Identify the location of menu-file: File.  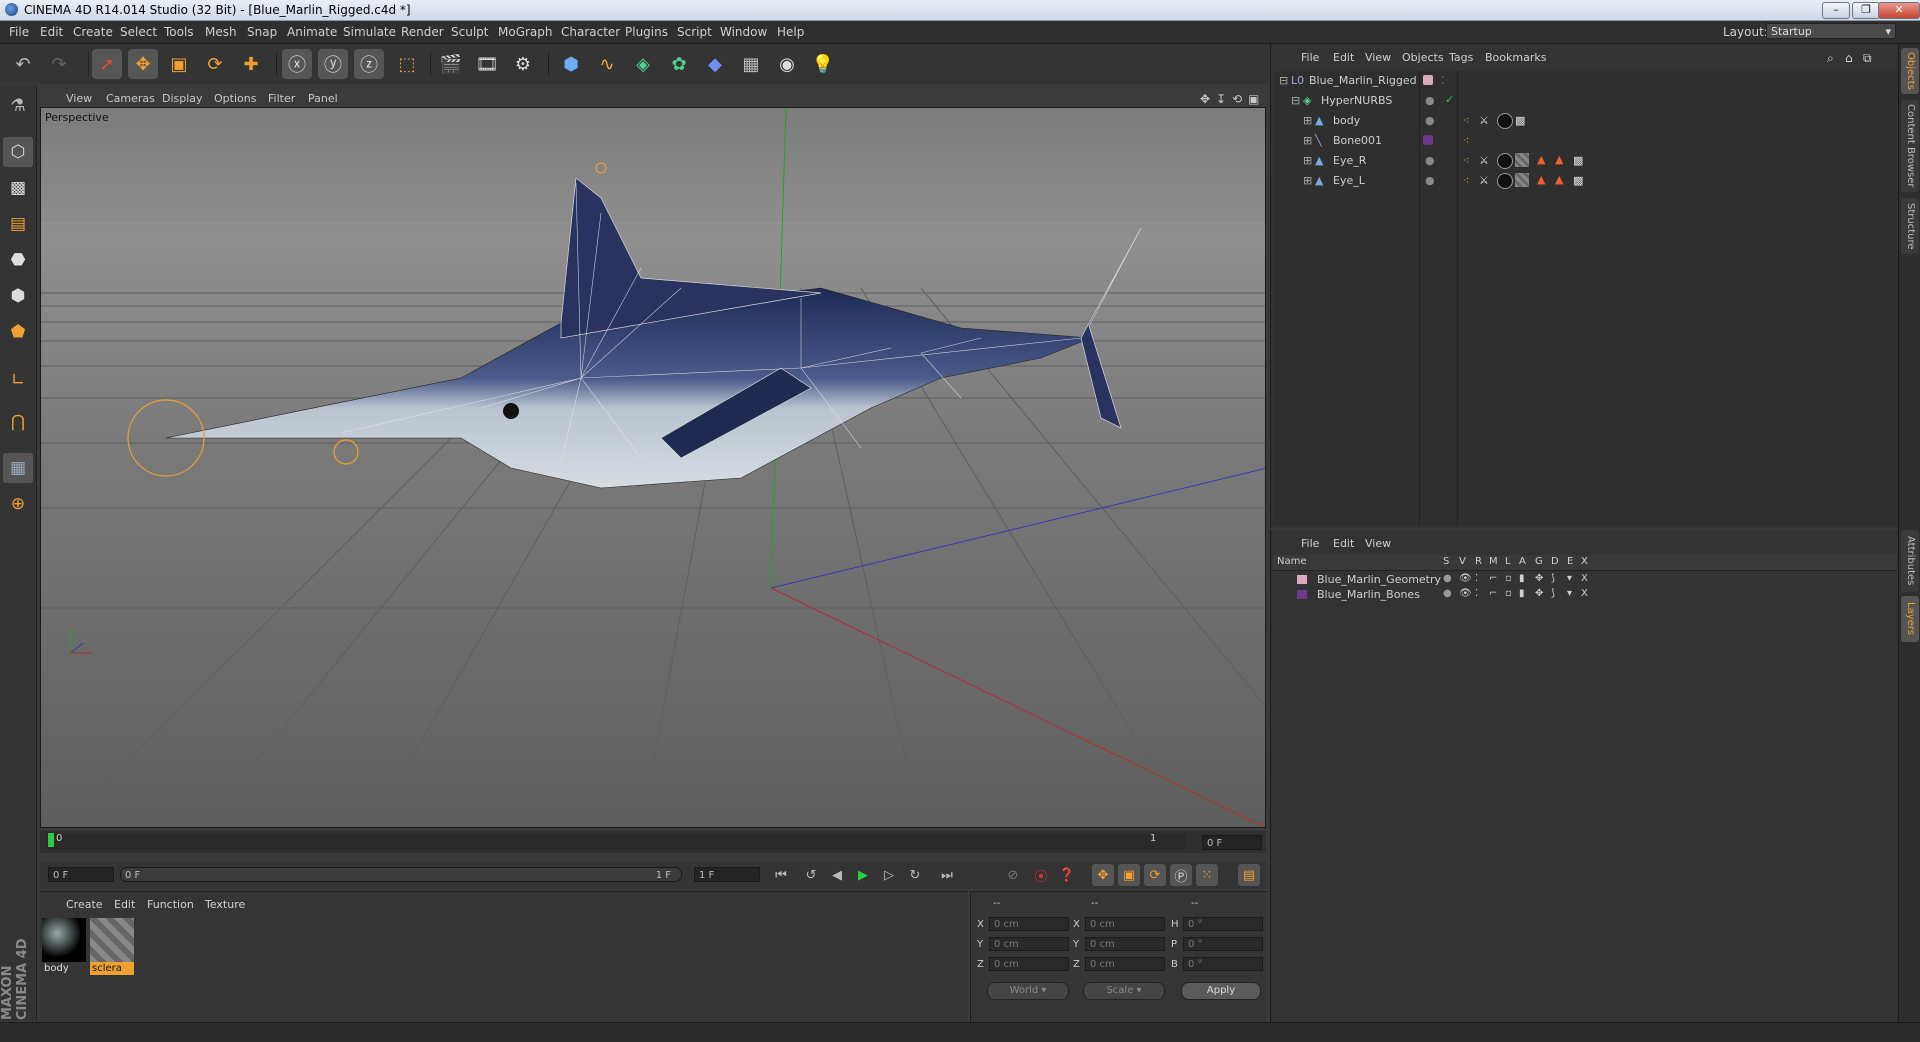
(19, 32).